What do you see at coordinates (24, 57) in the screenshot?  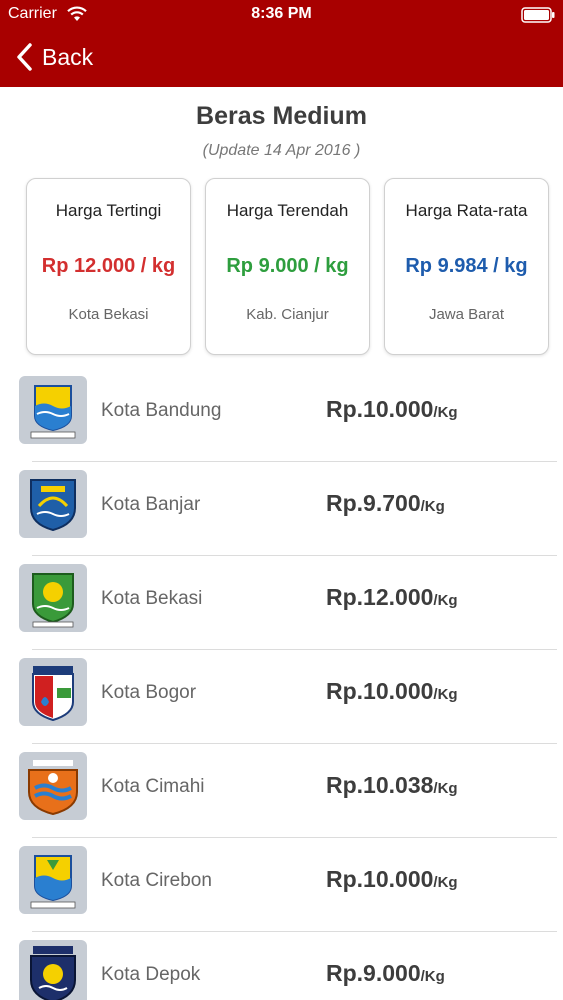 I see `chevron-left-icon` at bounding box center [24, 57].